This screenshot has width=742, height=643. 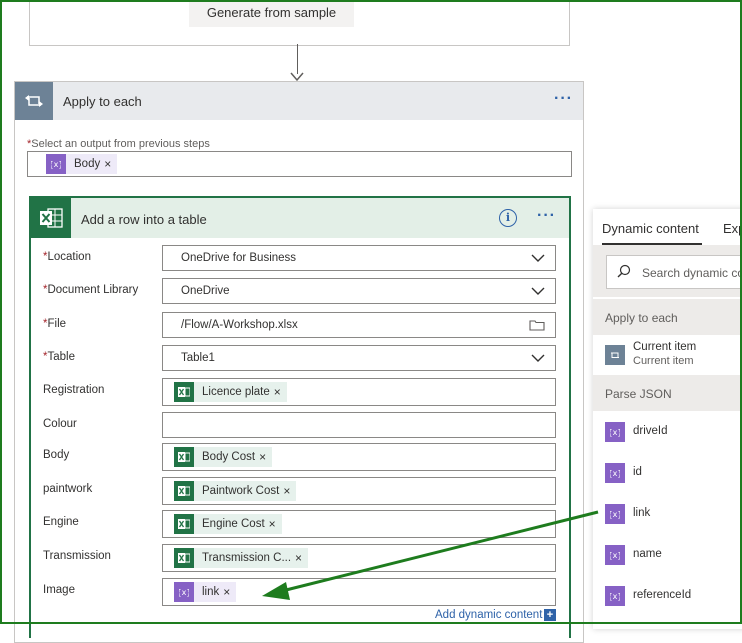 I want to click on token-label: Paintwork Cost, so click(x=241, y=491).